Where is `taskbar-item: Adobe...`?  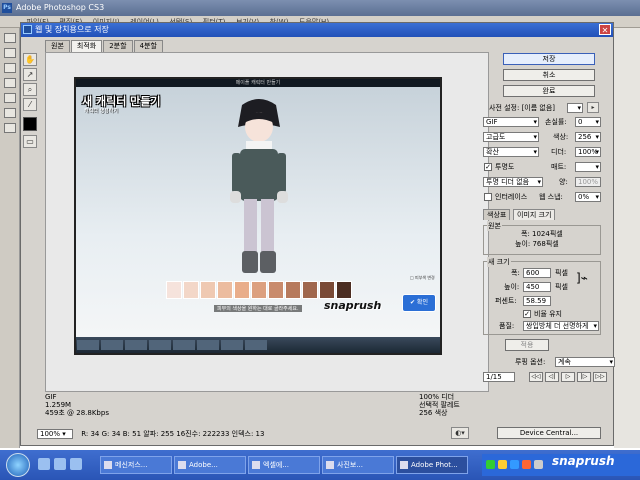
taskbar-item: Adobe... is located at coordinates (210, 465).